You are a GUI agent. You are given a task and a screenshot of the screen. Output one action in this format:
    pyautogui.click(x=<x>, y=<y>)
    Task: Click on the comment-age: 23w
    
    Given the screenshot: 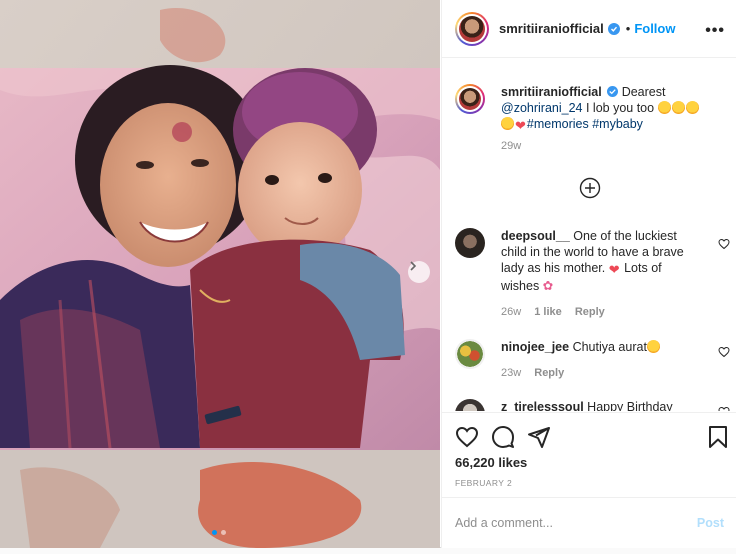 What is the action you would take?
    pyautogui.click(x=511, y=373)
    